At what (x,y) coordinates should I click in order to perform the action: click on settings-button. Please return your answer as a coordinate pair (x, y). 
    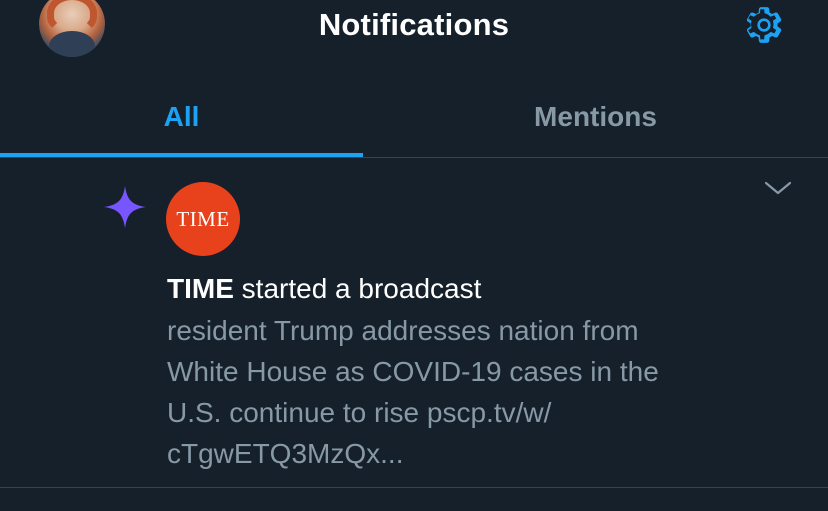
    Looking at the image, I should click on (764, 25).